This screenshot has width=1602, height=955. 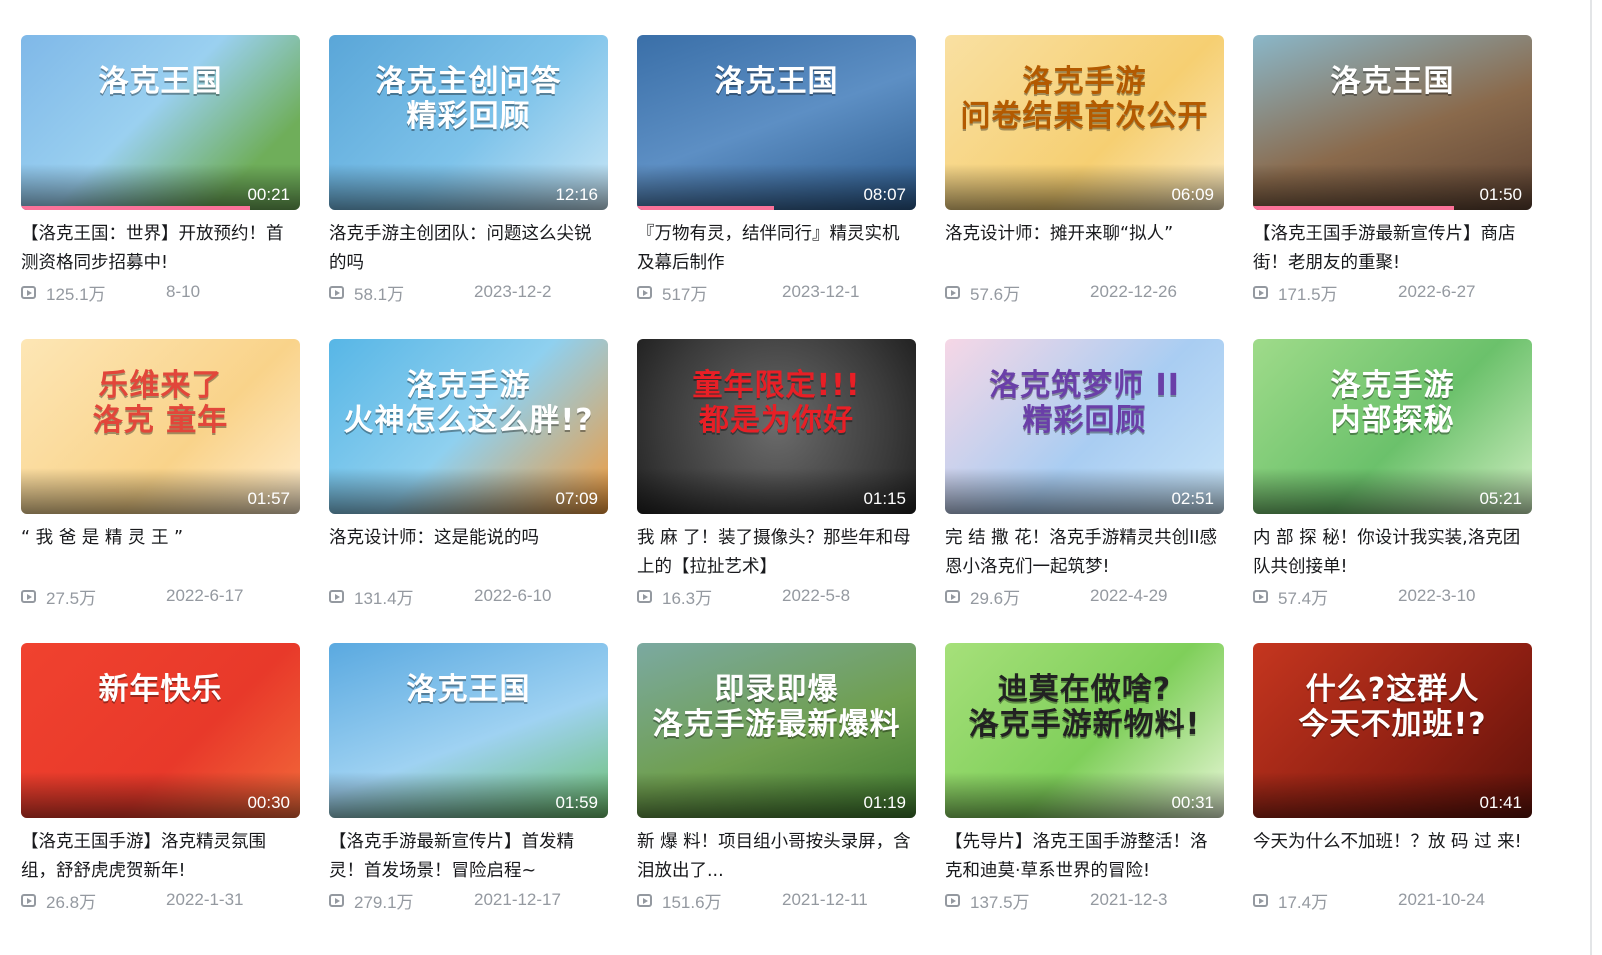 What do you see at coordinates (776, 900) in the screenshot?
I see `video-meta: 151.6万 2021-12-11` at bounding box center [776, 900].